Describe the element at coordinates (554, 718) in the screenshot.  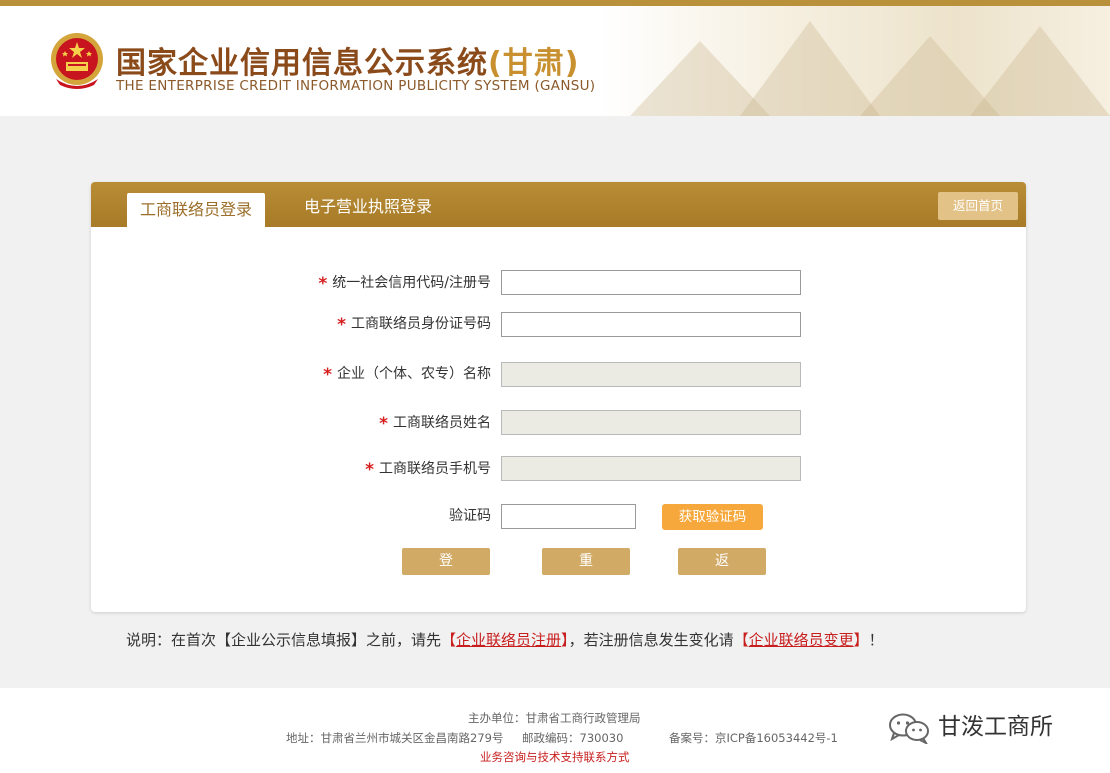
I see `footer-sponsor: 主办单位：甘肃省工商行政管理局` at that location.